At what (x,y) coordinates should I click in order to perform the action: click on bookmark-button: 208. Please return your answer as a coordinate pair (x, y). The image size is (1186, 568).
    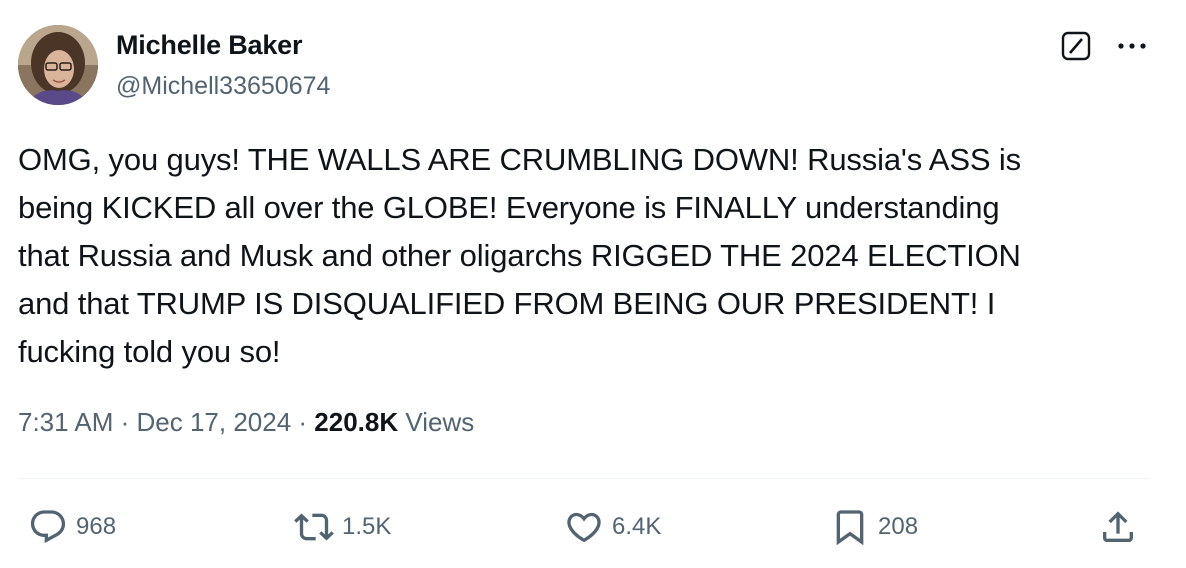
    Looking at the image, I should click on (874, 527).